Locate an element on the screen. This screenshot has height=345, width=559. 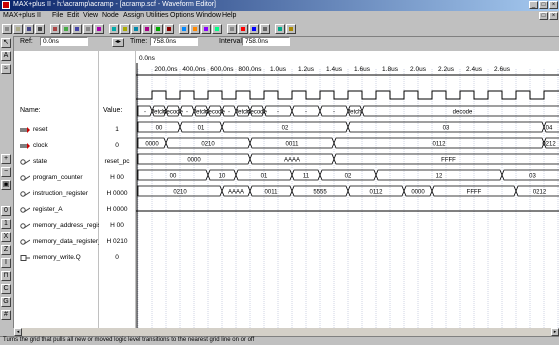
time-arrows-button: ◂▸ is located at coordinates (118, 42).